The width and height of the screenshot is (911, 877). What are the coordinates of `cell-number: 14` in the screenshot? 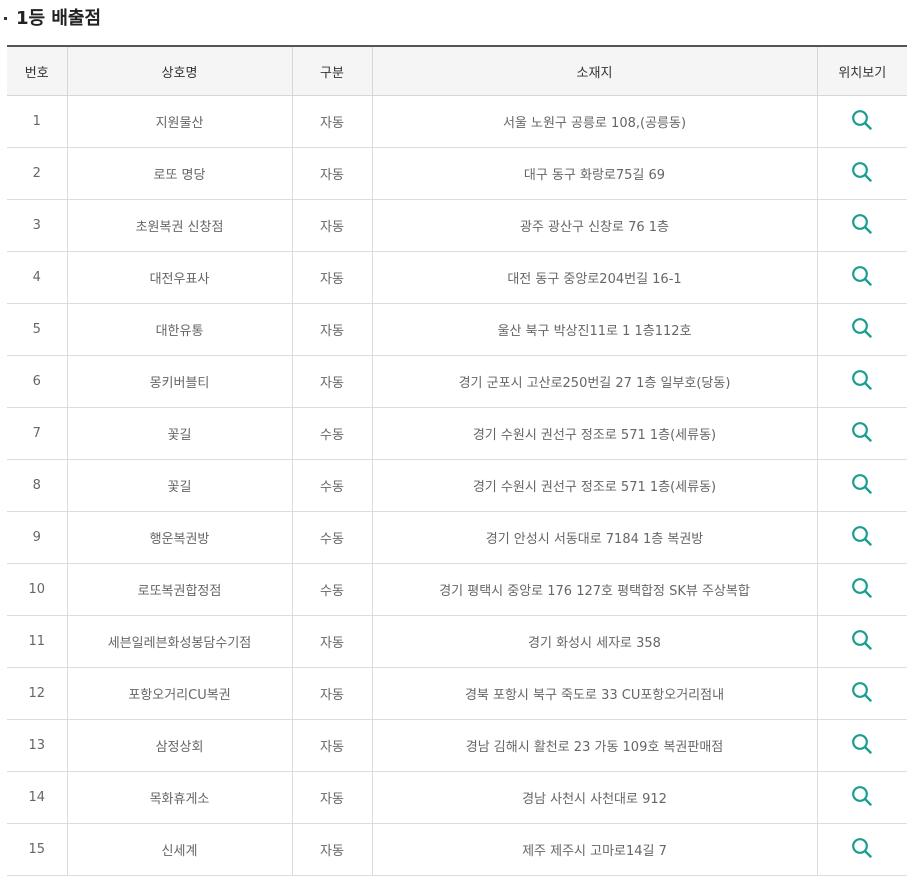 It's located at (37, 797).